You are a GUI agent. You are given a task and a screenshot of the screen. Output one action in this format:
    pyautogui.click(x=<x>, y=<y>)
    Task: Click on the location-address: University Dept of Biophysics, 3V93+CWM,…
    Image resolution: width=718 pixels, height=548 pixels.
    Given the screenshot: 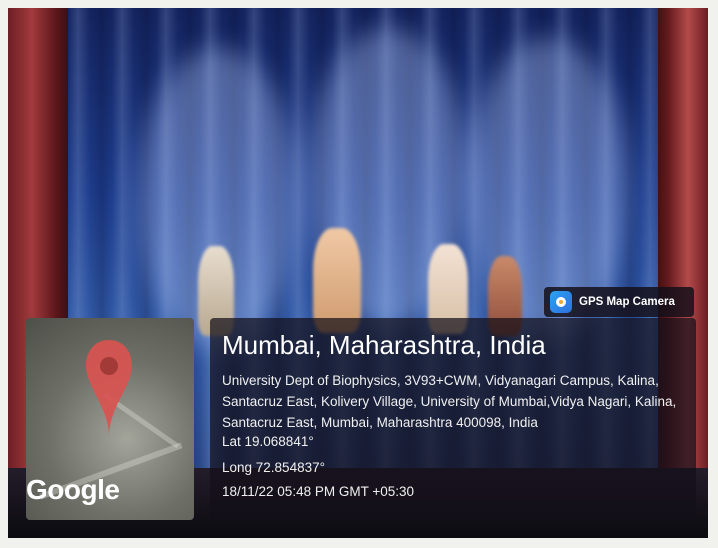 What is the action you would take?
    pyautogui.click(x=449, y=401)
    